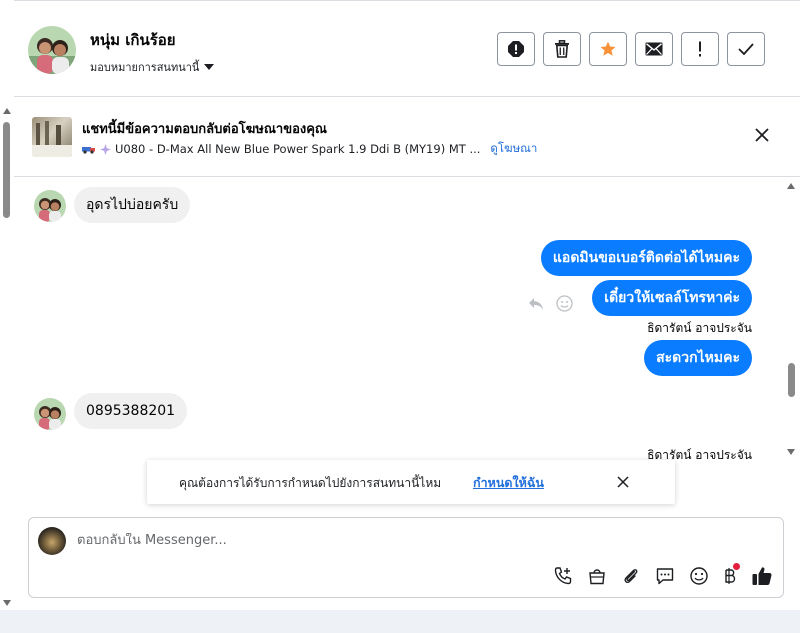  I want to click on sender-name: ธิดารัตน์ อาจประจัน, so click(699, 328).